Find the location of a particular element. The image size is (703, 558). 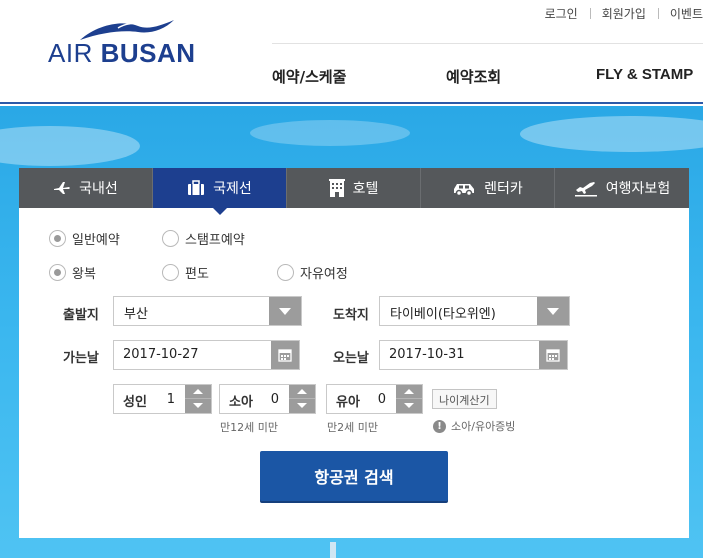

depart-date-label: 가는날 is located at coordinates (81, 358).